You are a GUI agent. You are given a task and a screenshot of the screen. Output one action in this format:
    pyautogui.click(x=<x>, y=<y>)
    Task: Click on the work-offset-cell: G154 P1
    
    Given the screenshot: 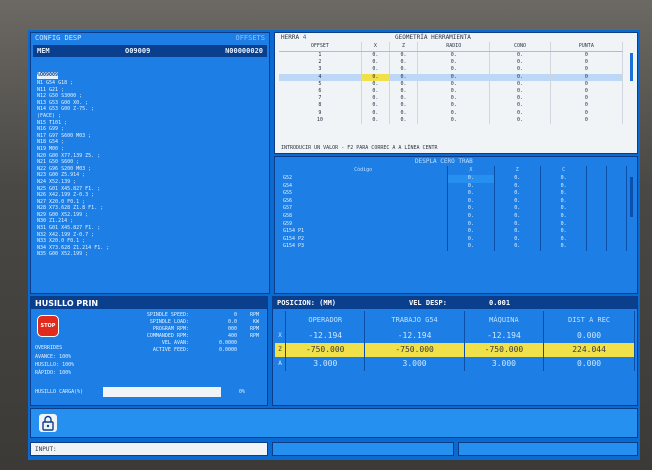 What is the action you would take?
    pyautogui.click(x=364, y=232)
    